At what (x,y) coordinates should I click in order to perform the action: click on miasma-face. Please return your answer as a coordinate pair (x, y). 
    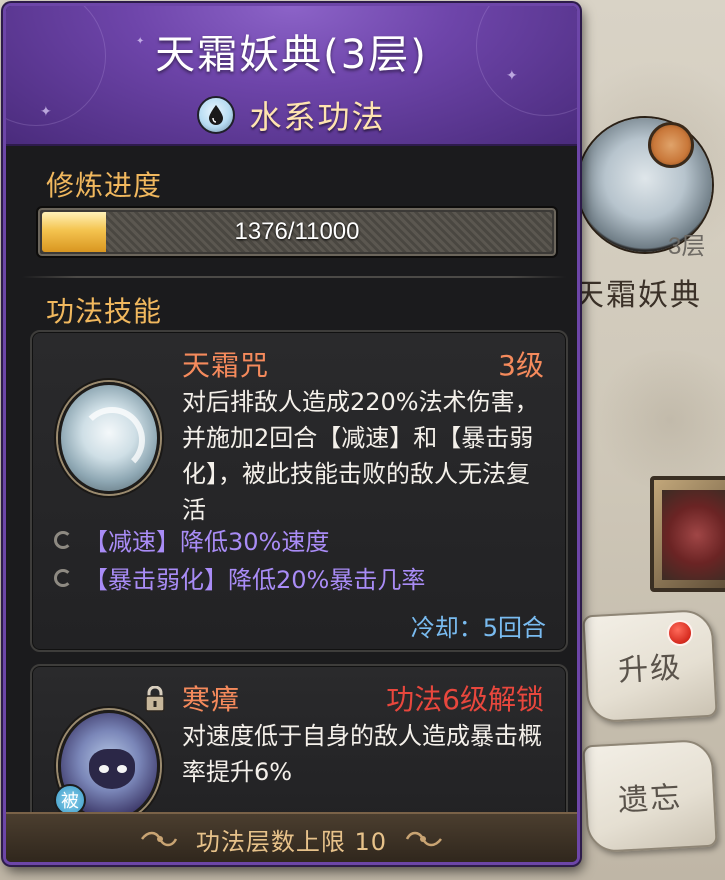
    Looking at the image, I should click on (112, 769).